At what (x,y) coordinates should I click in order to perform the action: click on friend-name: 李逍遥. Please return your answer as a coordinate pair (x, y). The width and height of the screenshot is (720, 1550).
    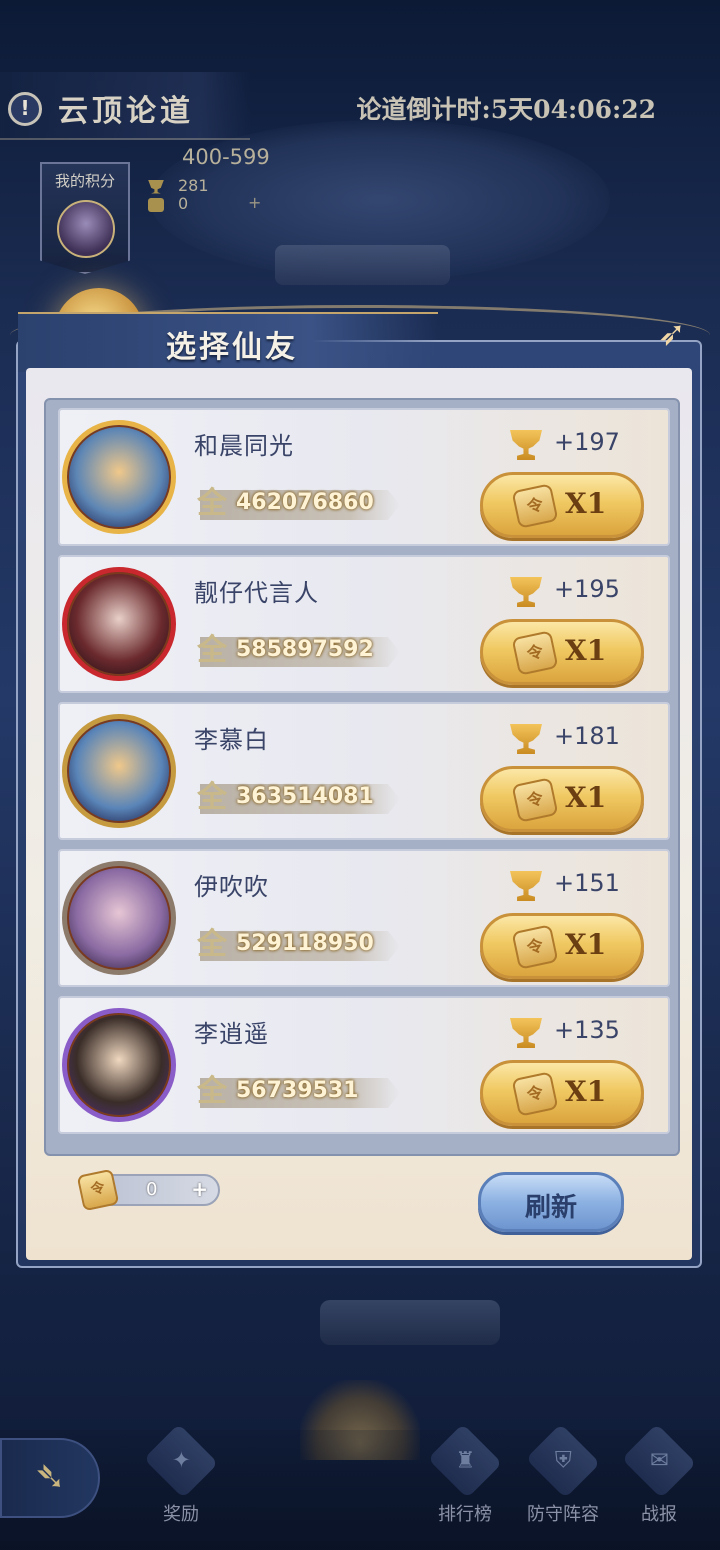
    Looking at the image, I should click on (231, 1034).